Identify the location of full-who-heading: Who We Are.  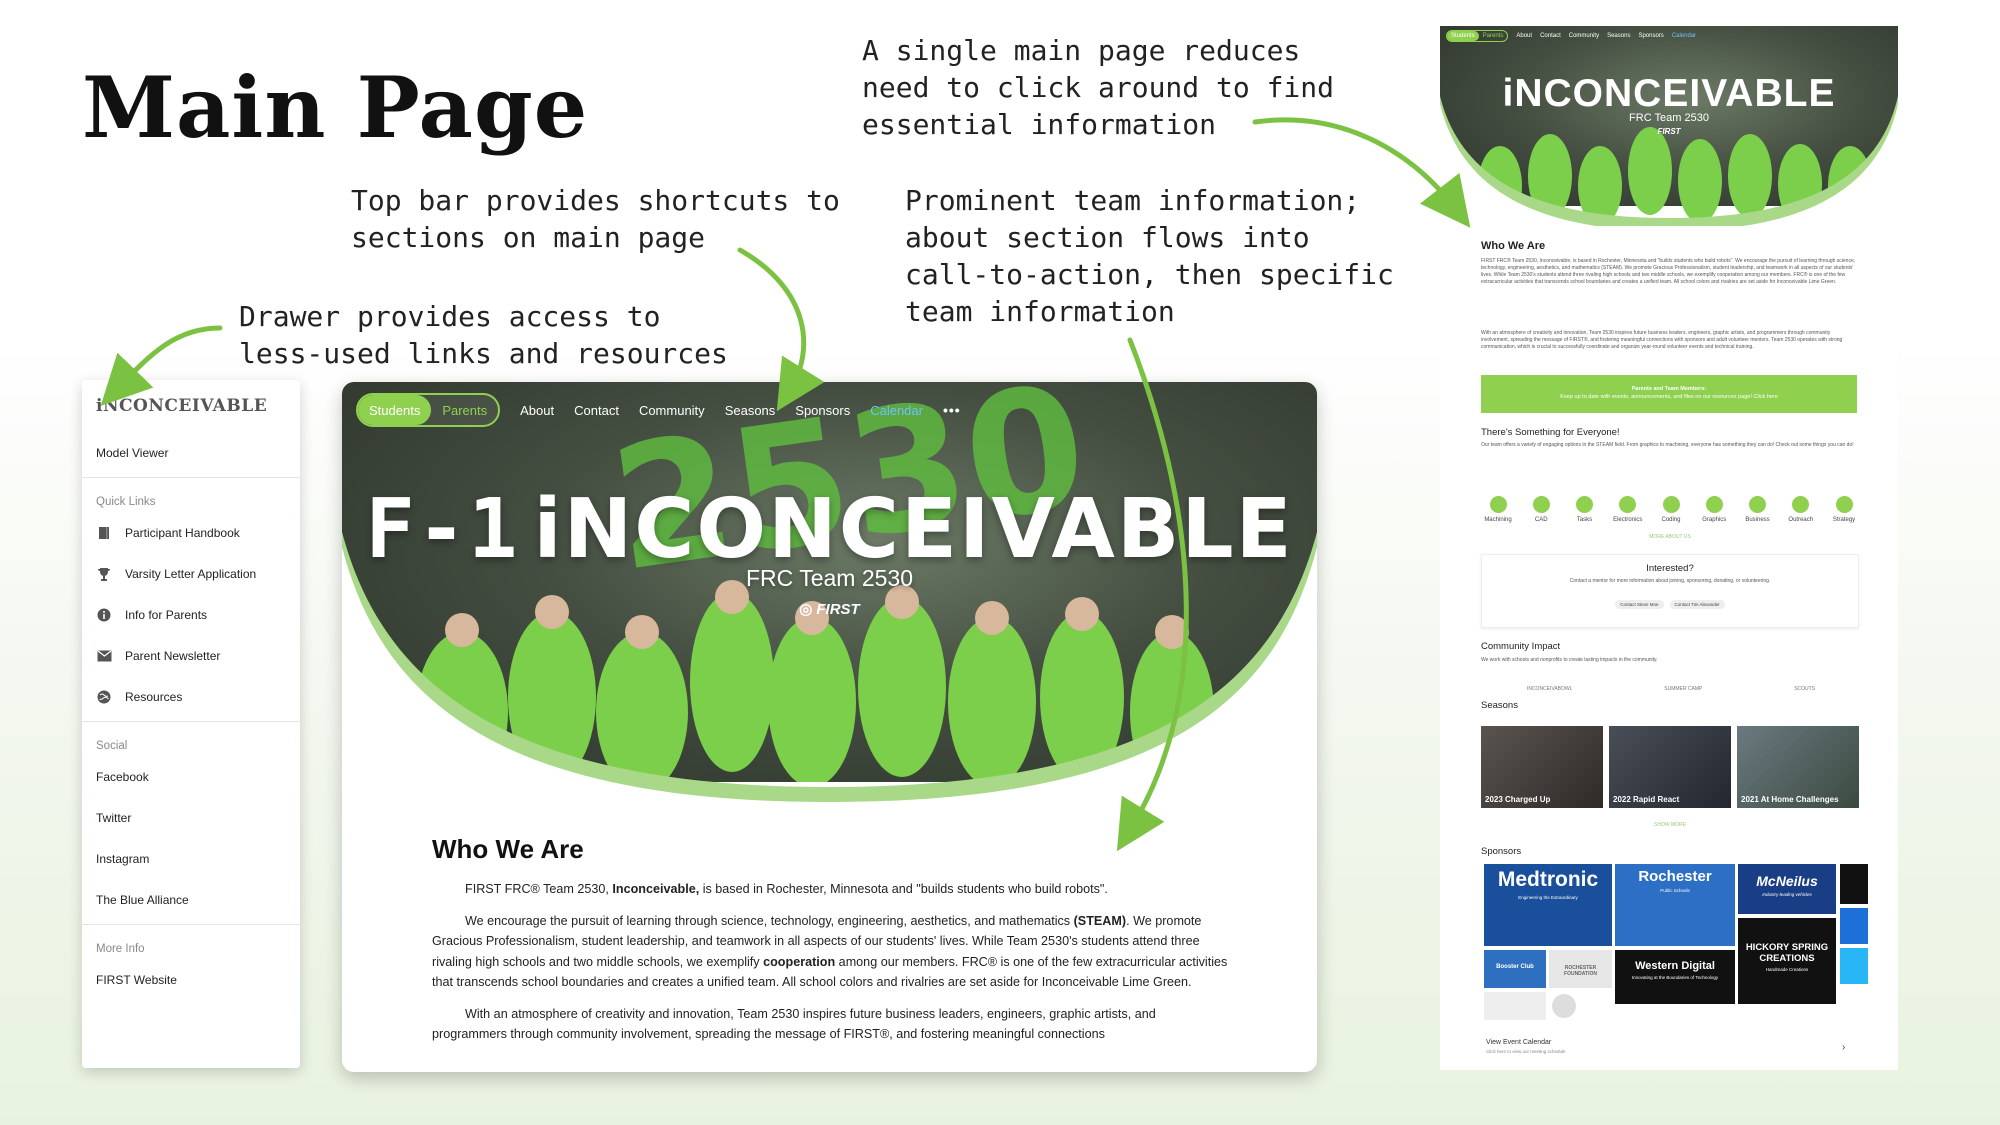
(1513, 246).